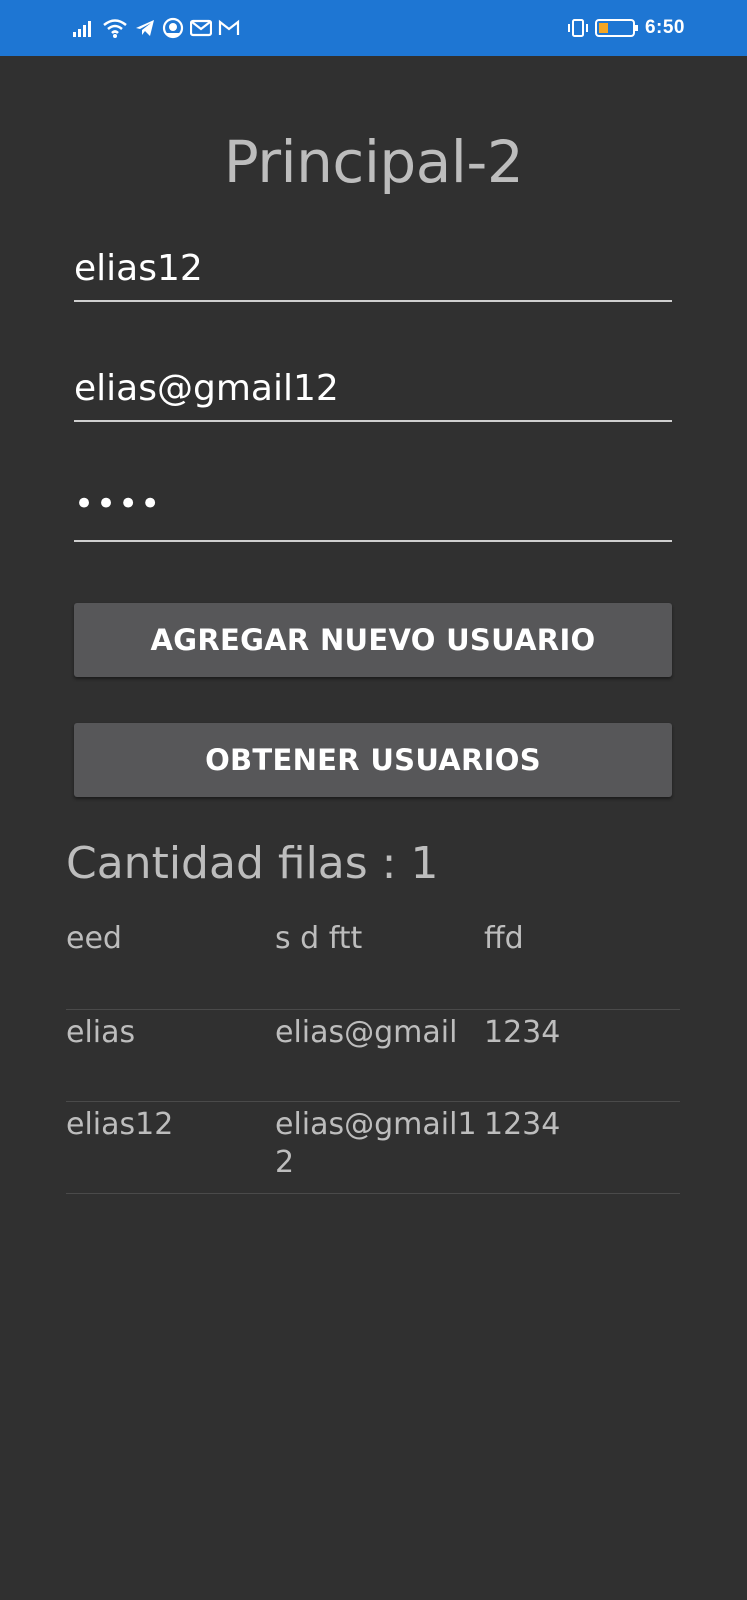  I want to click on wifi-icon, so click(115, 28).